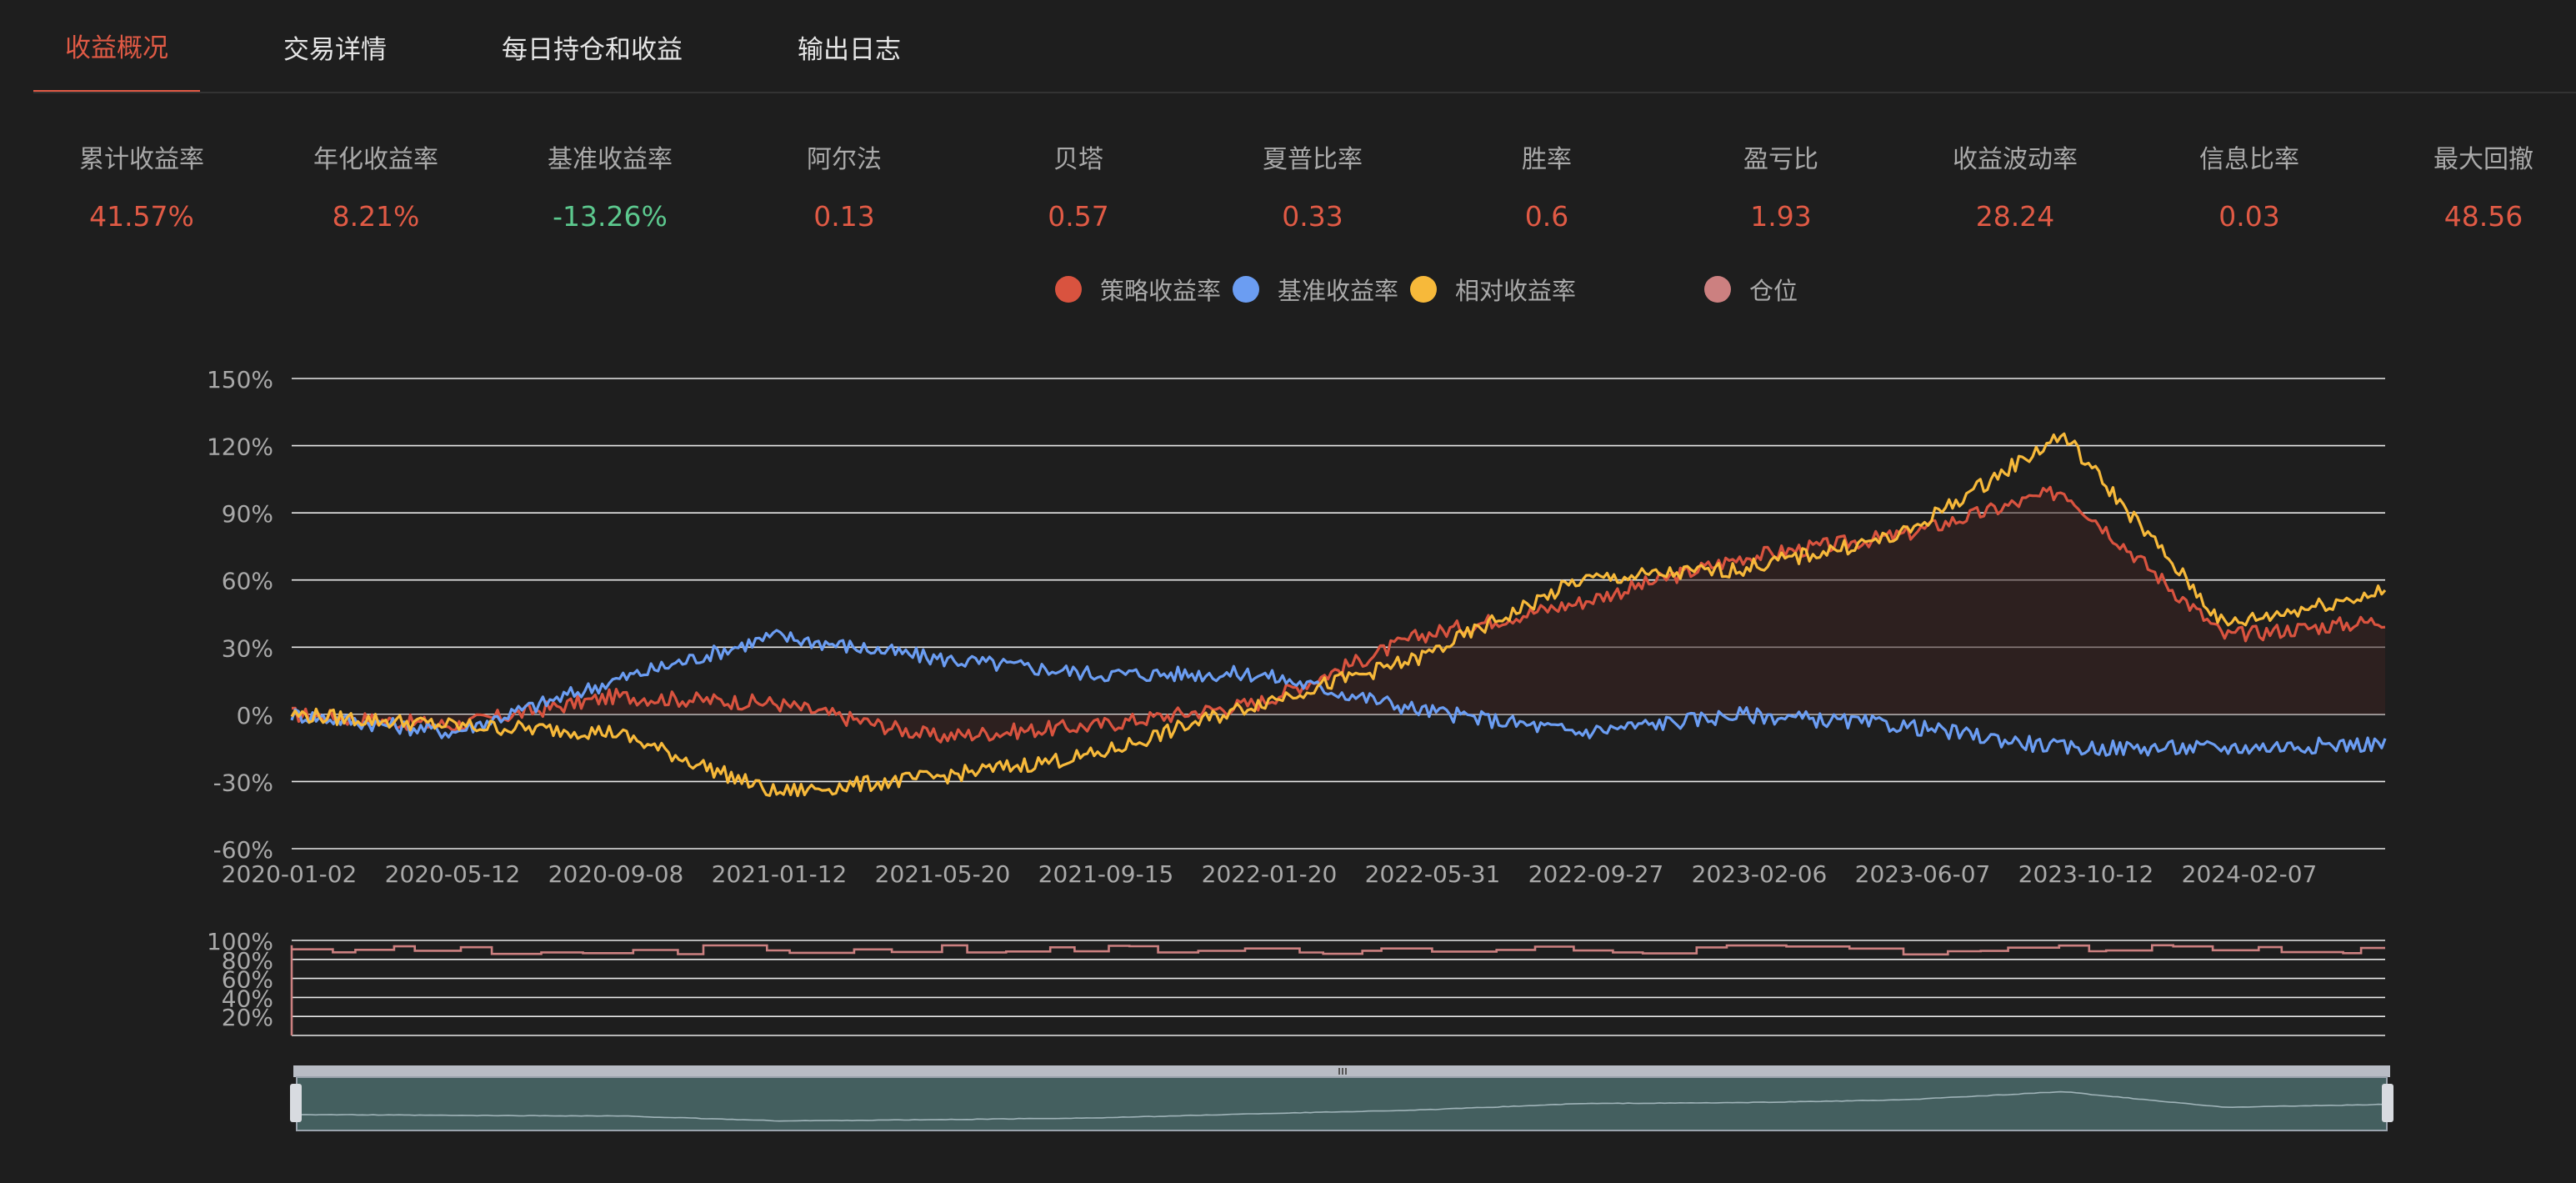  I want to click on zoom-slider-window, so click(1342, 1103).